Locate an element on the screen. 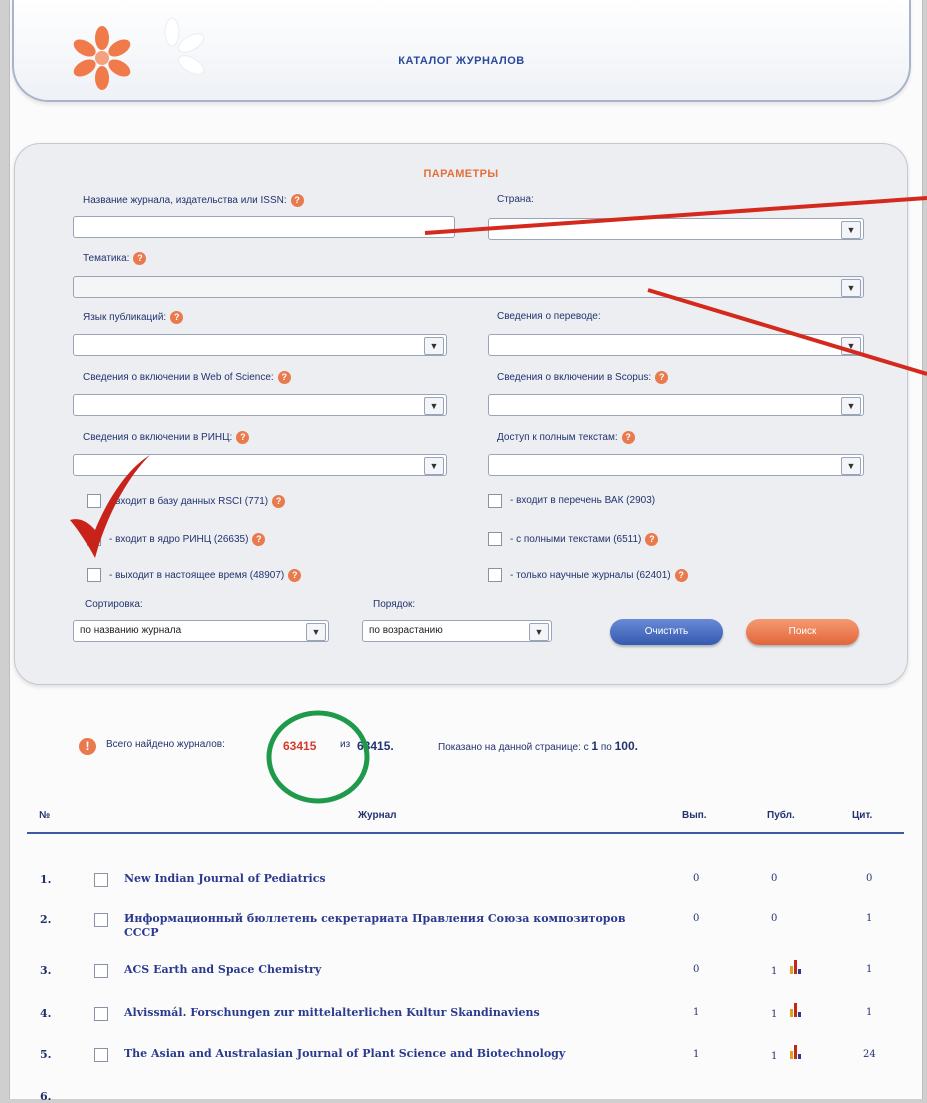 This screenshot has width=927, height=1103. translation-select: ▼ is located at coordinates (676, 345).